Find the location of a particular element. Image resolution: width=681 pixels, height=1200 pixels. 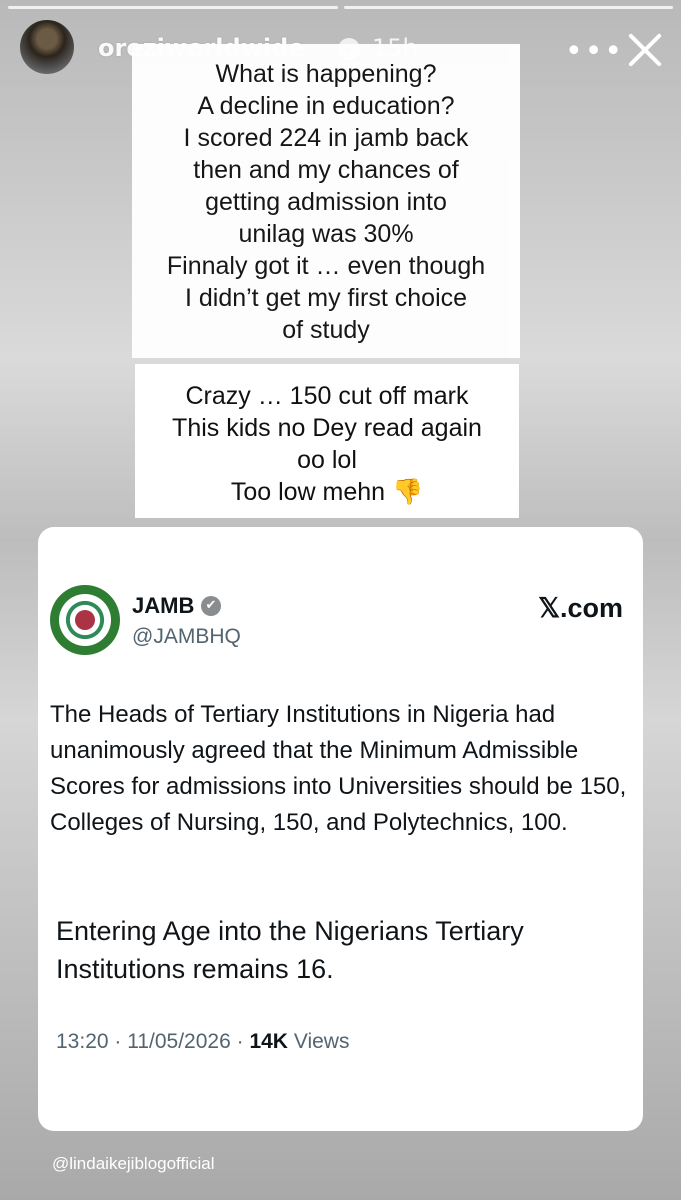

note-line: getting admission into is located at coordinates (326, 202).